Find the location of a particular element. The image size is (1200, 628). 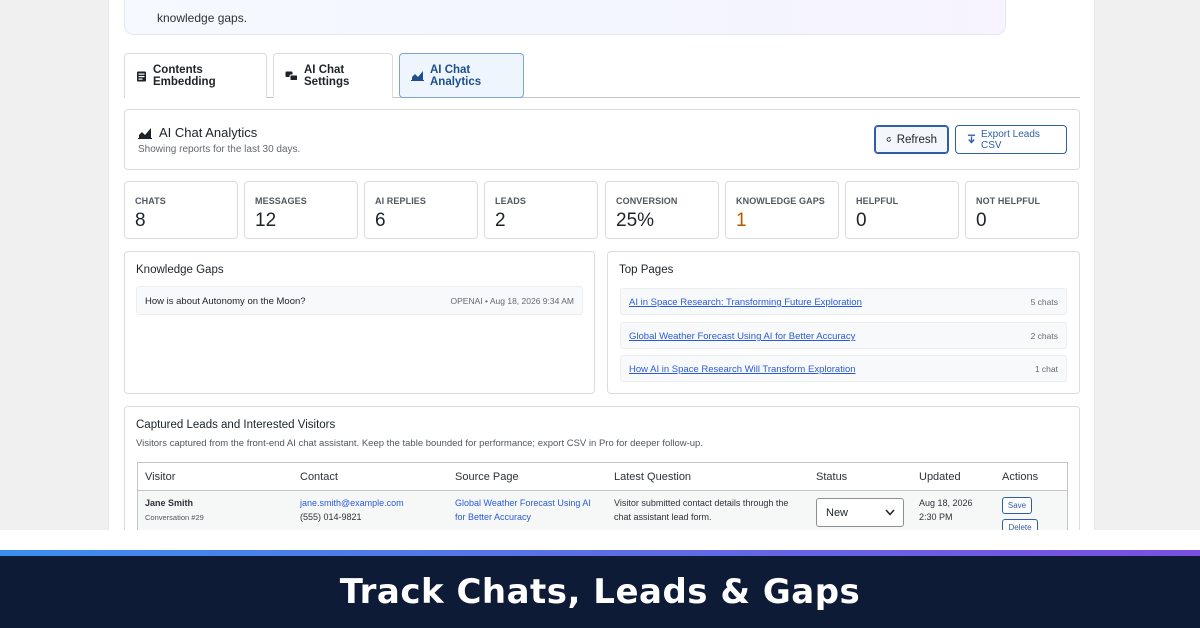

visitor-name: Jane Smith is located at coordinates (169, 503).